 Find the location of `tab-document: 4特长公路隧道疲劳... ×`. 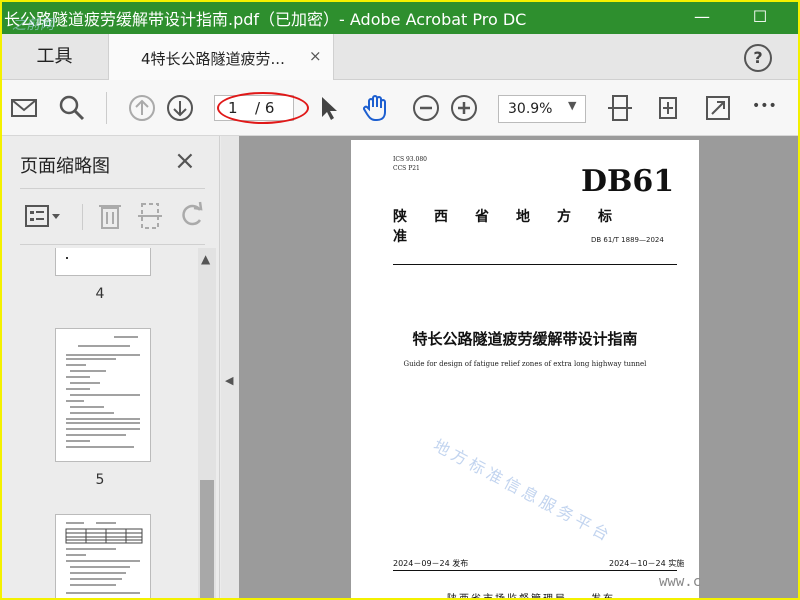

tab-document: 4特长公路隧道疲劳... × is located at coordinates (221, 57).